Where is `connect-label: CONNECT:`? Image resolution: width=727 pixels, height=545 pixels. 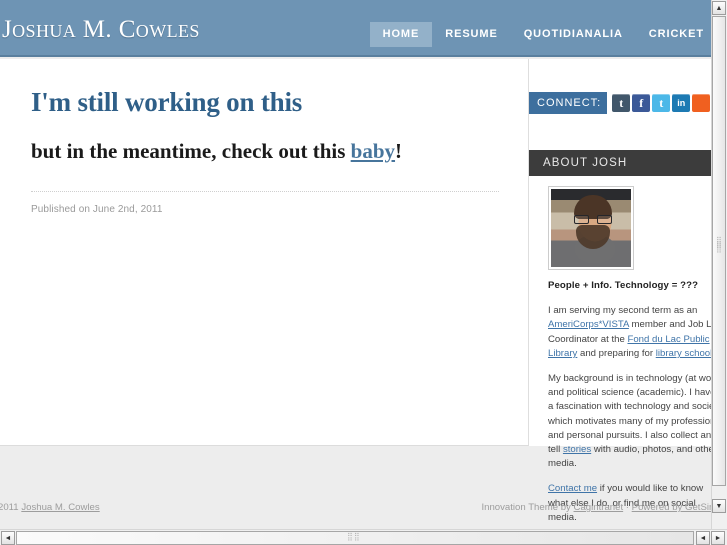 connect-label: CONNECT: is located at coordinates (568, 103).